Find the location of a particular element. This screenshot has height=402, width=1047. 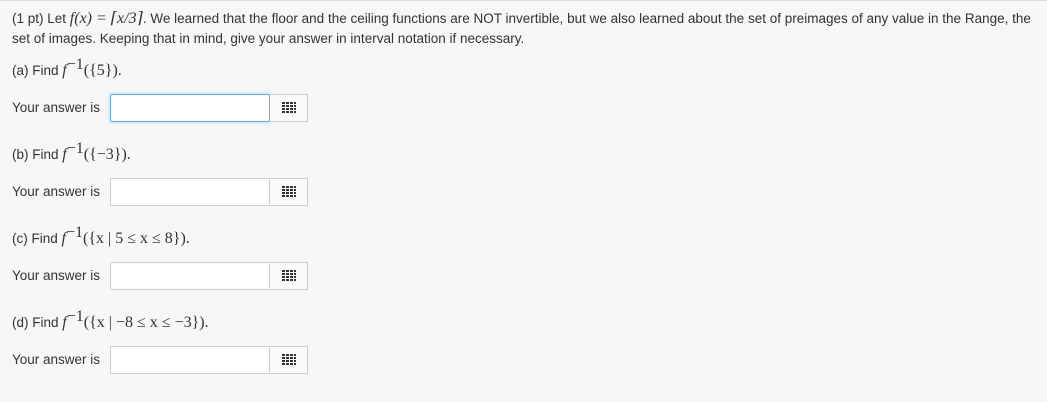

part-b-answer-label: Your answer is is located at coordinates (56, 191).